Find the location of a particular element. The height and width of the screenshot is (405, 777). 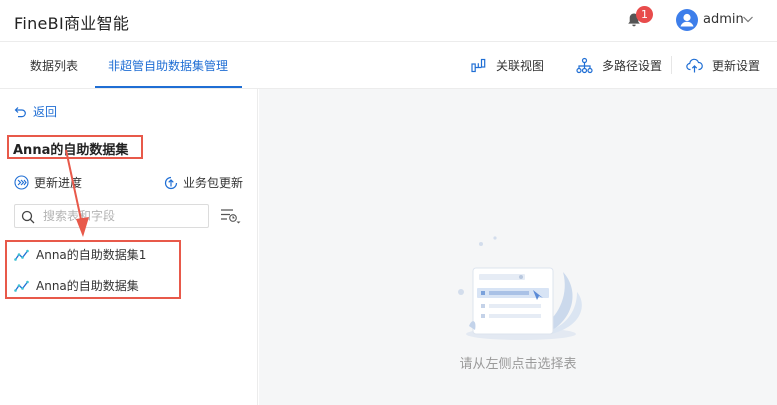

relation-view-icon is located at coordinates (478, 65).